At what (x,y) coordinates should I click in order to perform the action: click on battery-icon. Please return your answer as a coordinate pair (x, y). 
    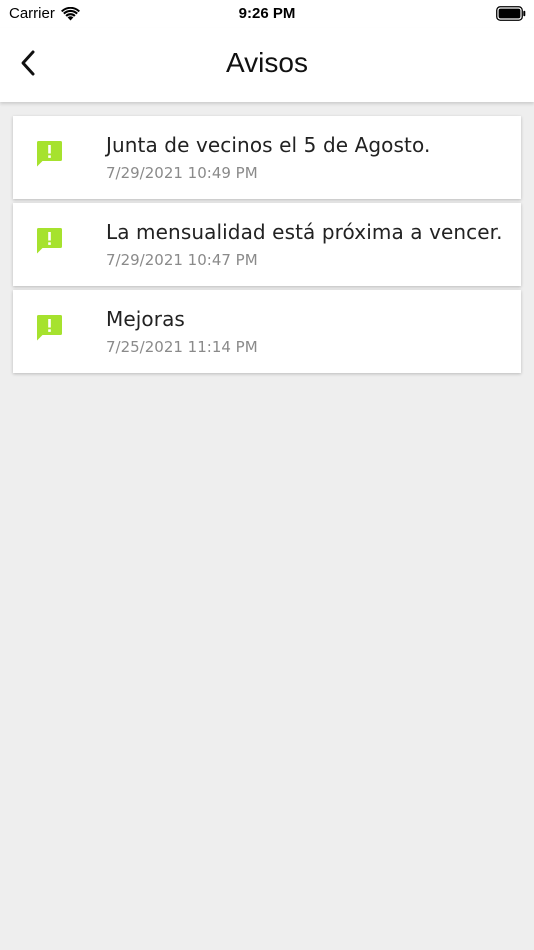
    Looking at the image, I should click on (511, 13).